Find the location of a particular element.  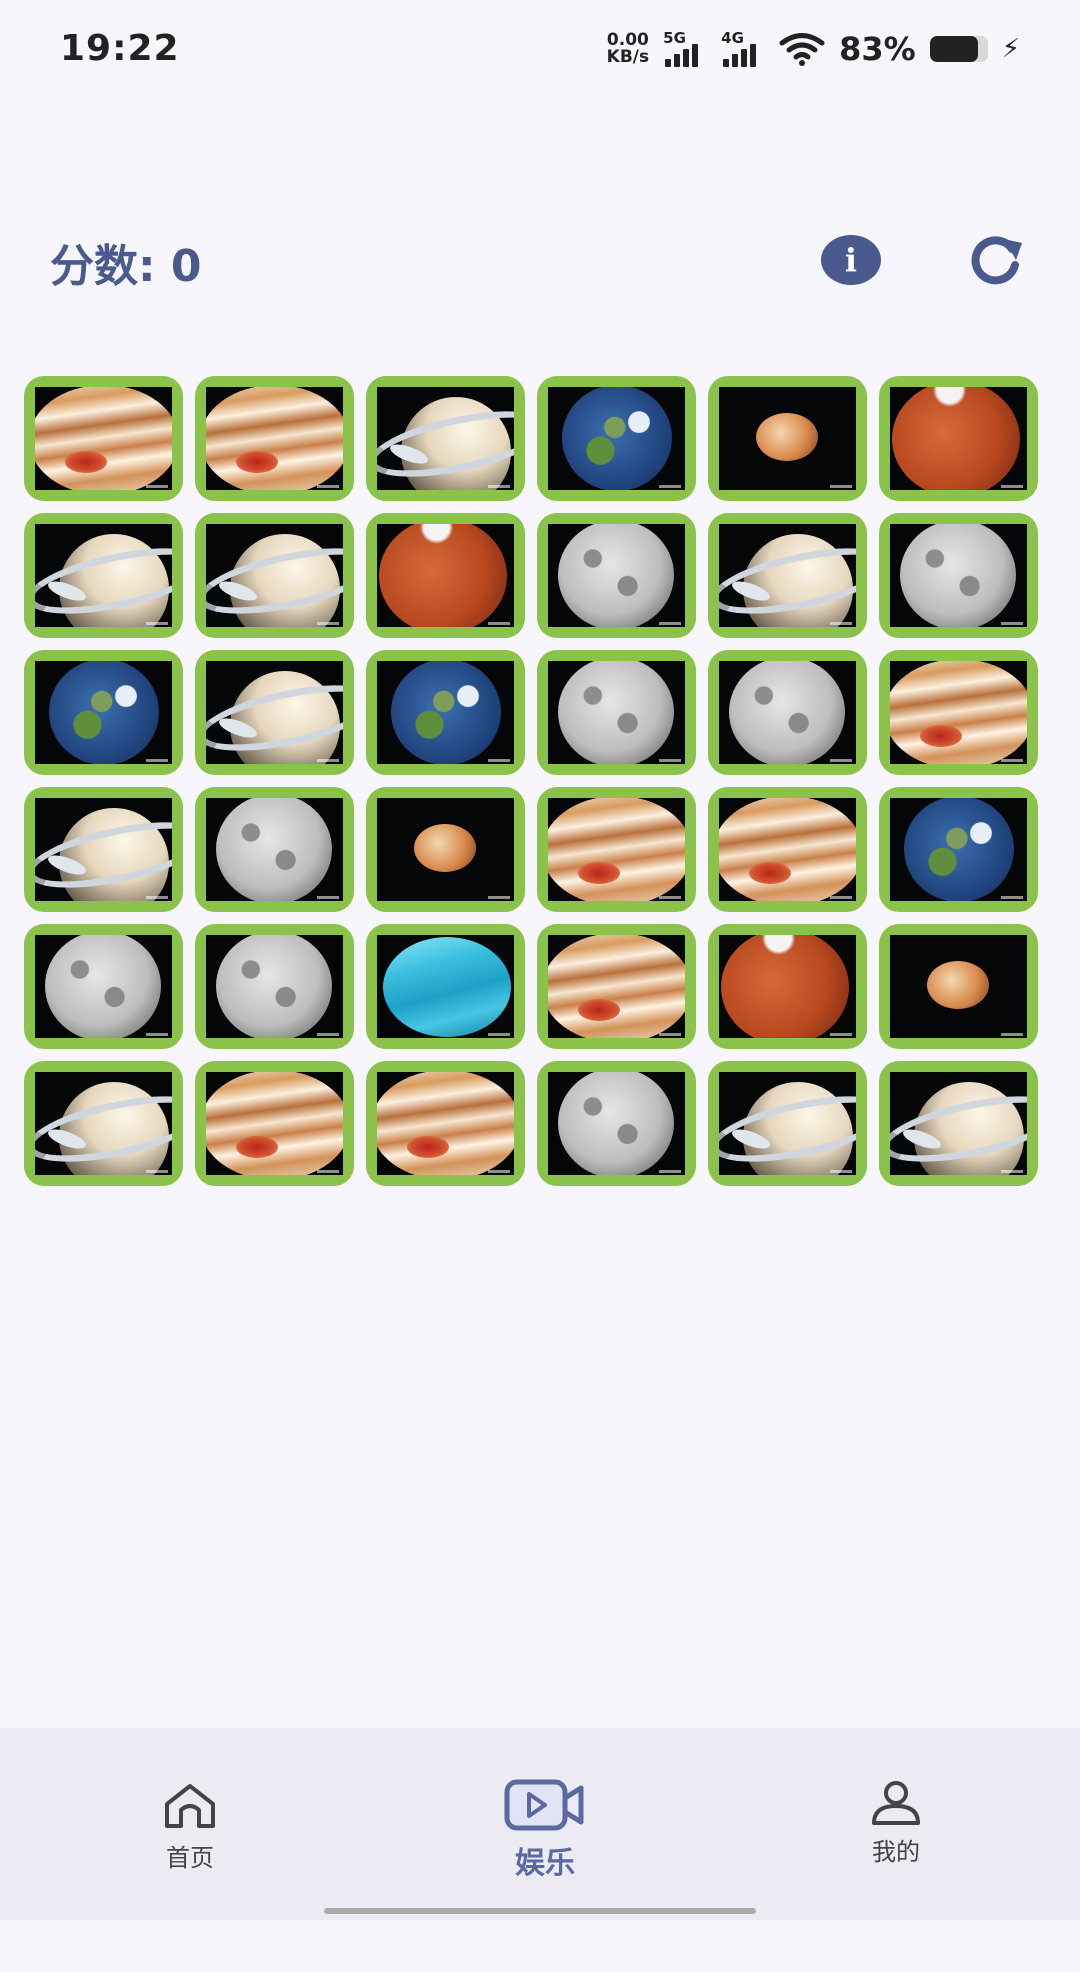

status-bar: 19:22 0.00 KB/s 5G 4G 83% ⚡ is located at coordinates (540, 50).